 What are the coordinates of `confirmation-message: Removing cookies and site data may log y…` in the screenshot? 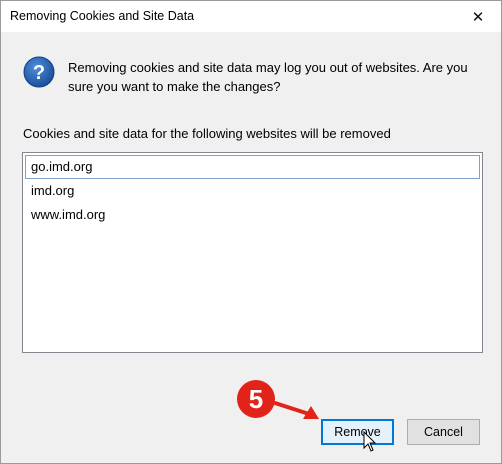 It's located at (268, 77).